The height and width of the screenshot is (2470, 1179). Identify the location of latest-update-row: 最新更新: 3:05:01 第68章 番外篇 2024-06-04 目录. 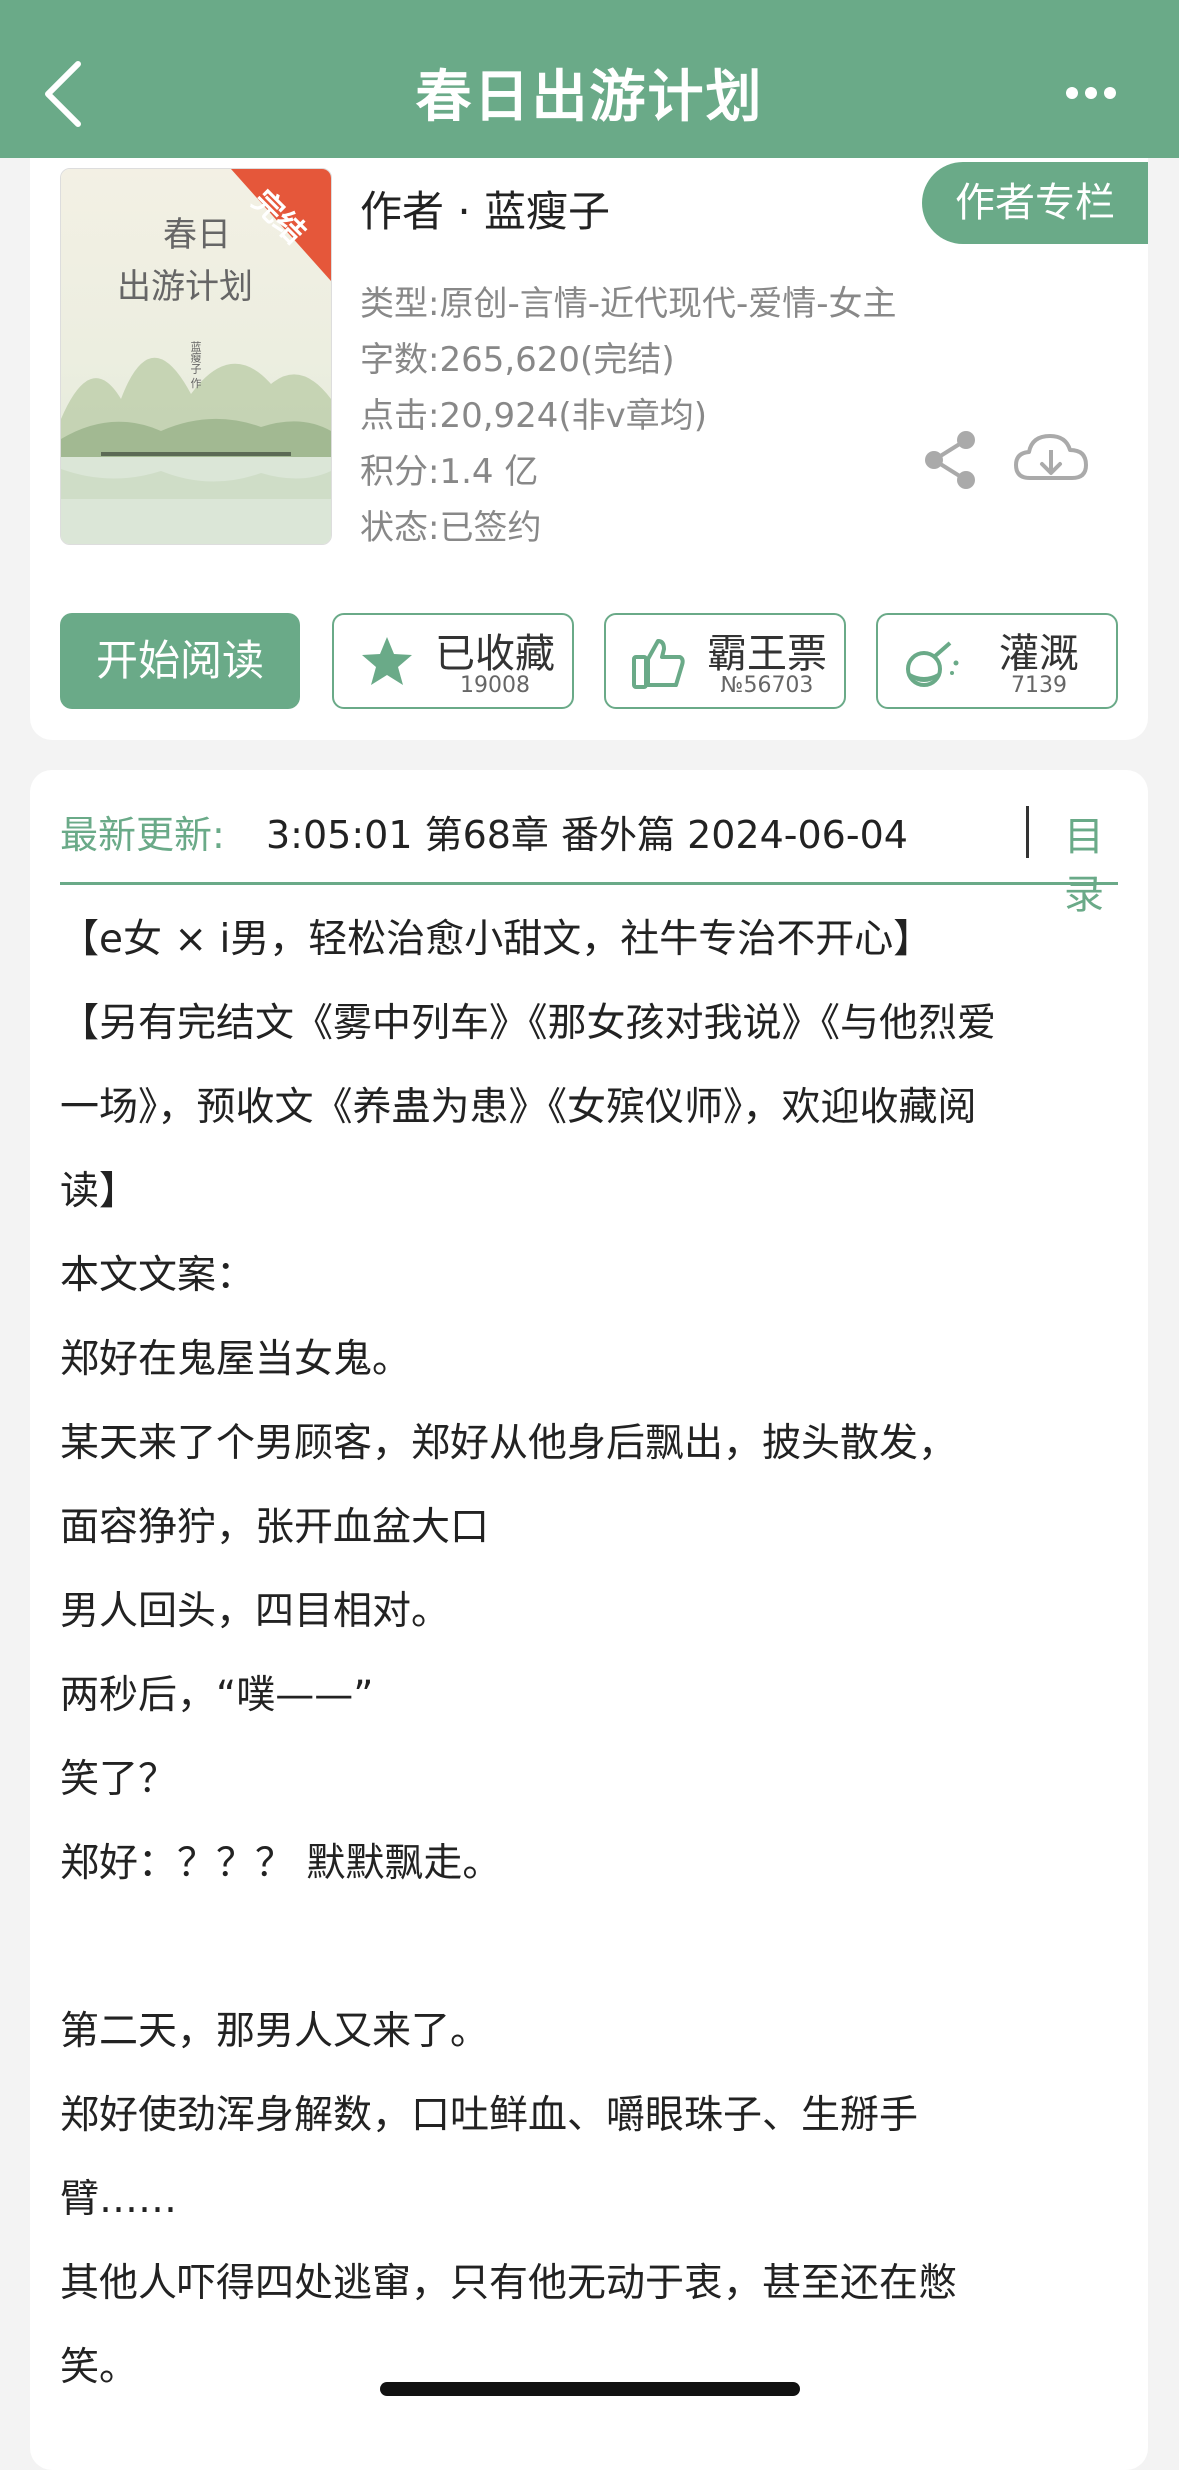
(589, 861).